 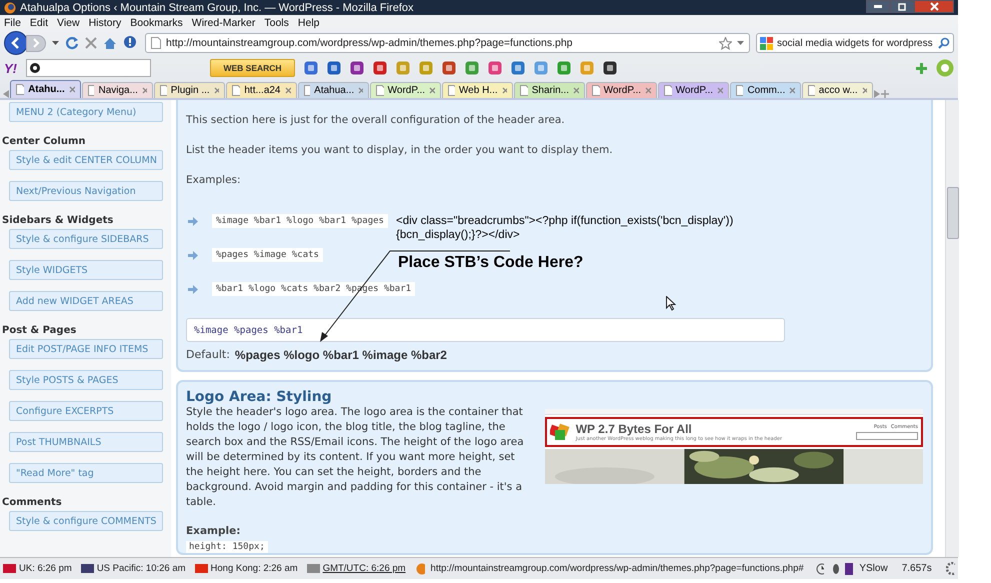 I want to click on yahoo-search-field, so click(x=88, y=68).